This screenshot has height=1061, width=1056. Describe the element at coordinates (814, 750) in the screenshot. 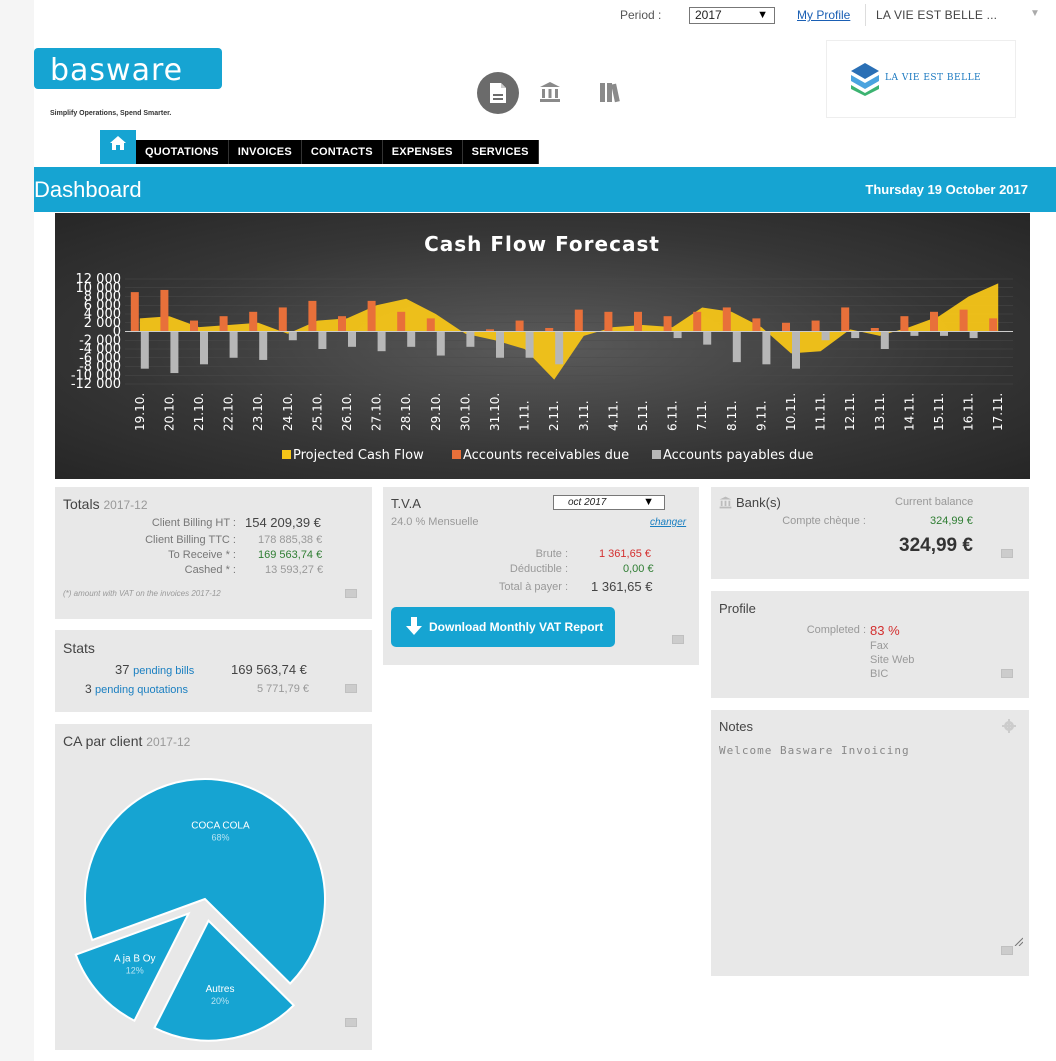

I see `notes-textarea: Welcome Basware Invoicing` at that location.